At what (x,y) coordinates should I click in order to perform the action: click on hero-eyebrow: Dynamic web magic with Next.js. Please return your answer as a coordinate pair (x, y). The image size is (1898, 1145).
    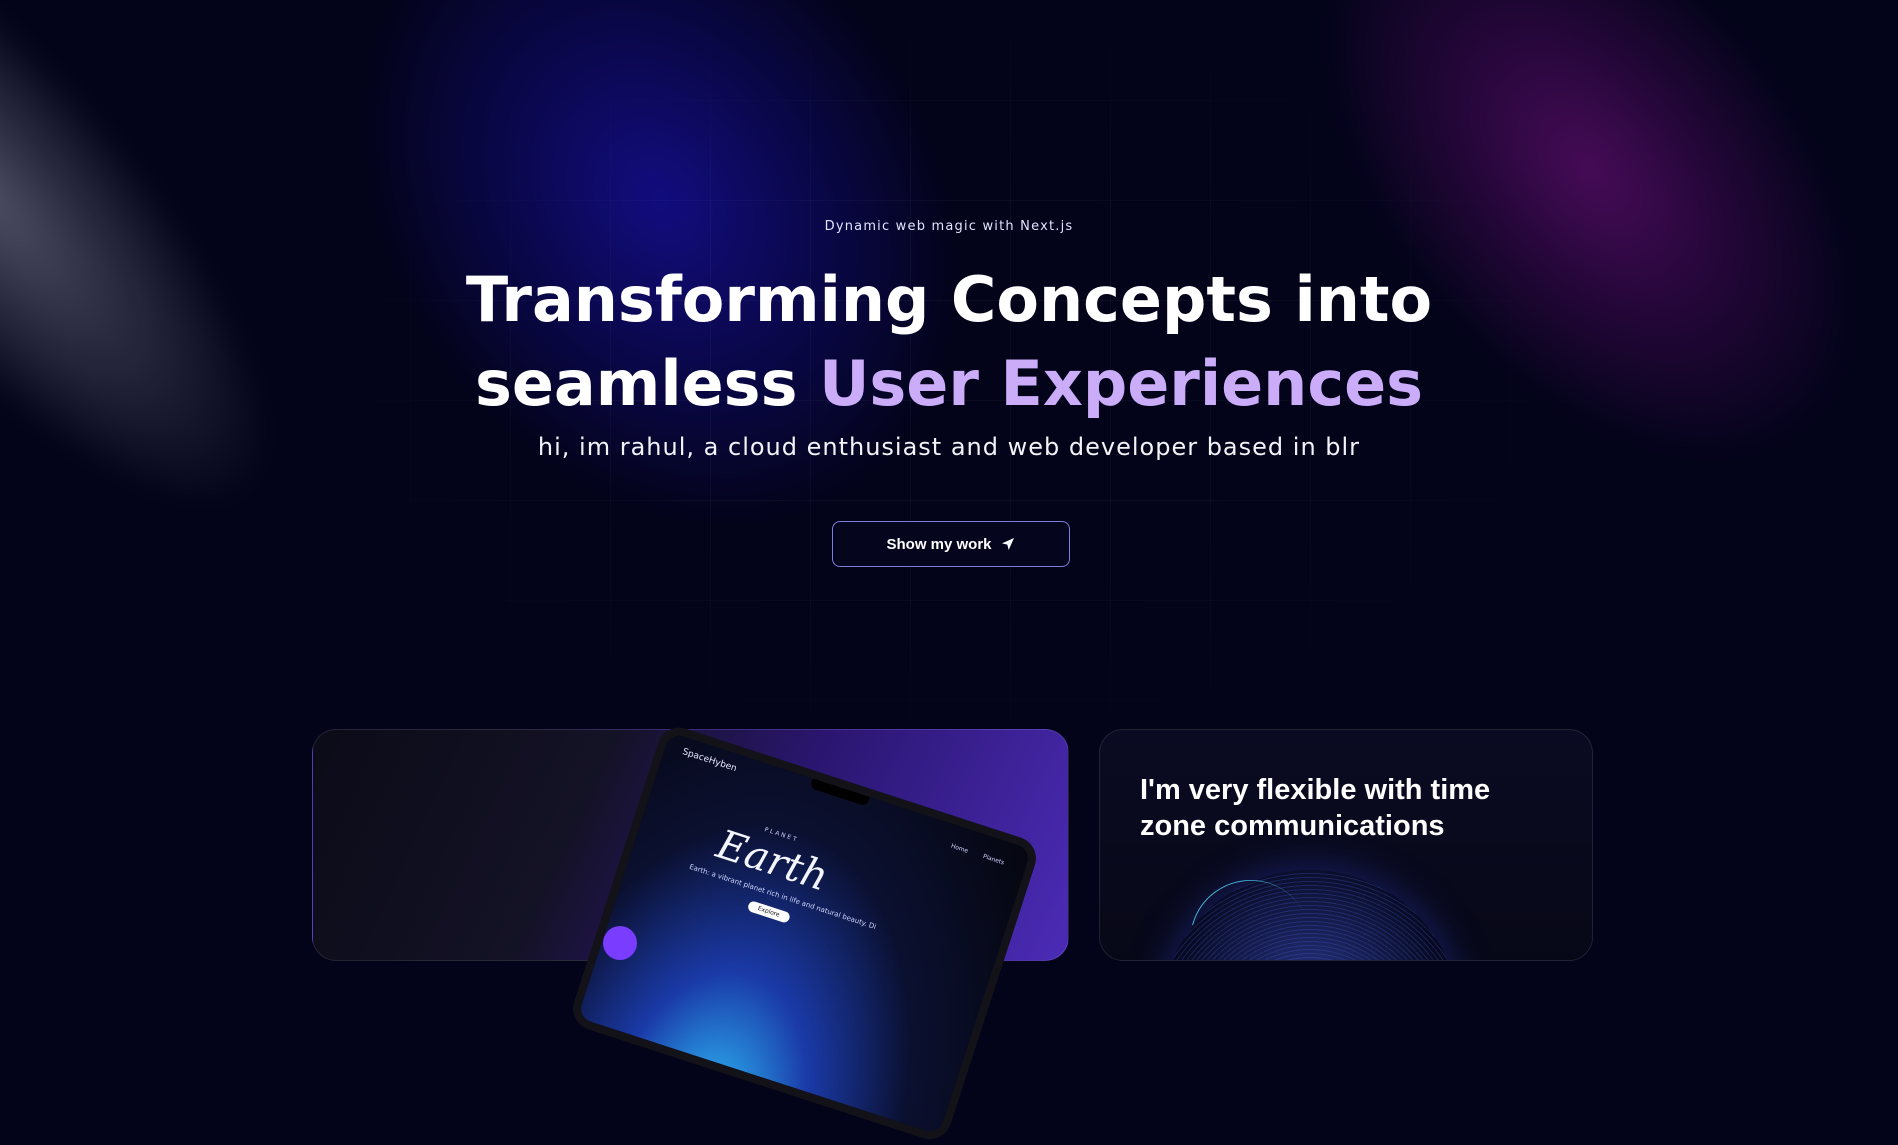
    Looking at the image, I should click on (949, 226).